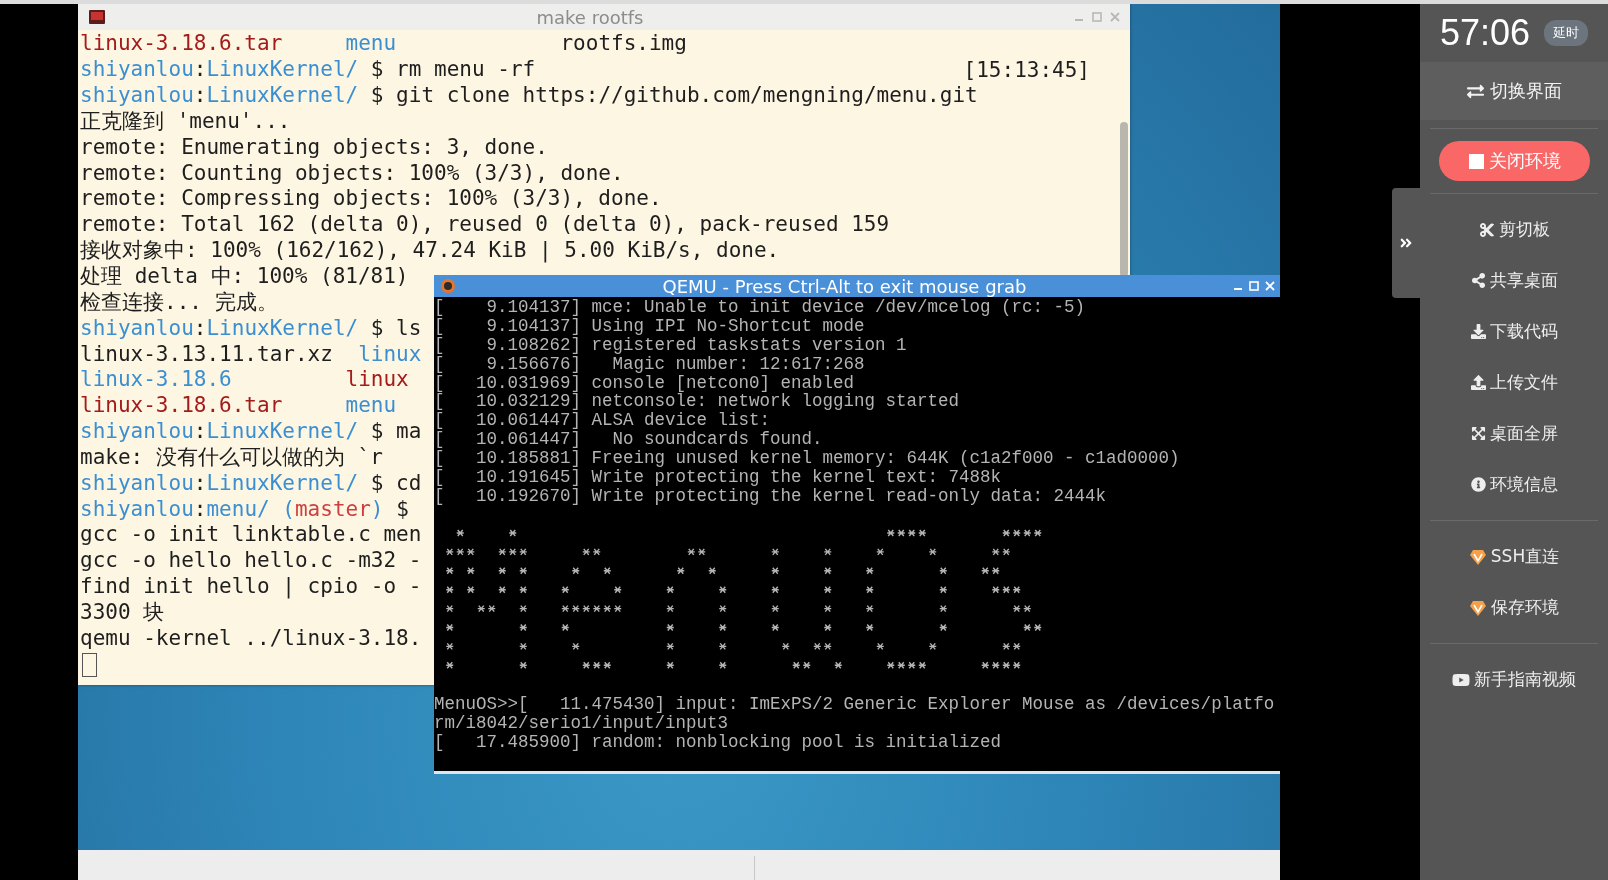 The height and width of the screenshot is (880, 1608). Describe the element at coordinates (251, 483) in the screenshot. I see `terminal-line: shiyanlou:LinuxKernel/ $ cd` at that location.